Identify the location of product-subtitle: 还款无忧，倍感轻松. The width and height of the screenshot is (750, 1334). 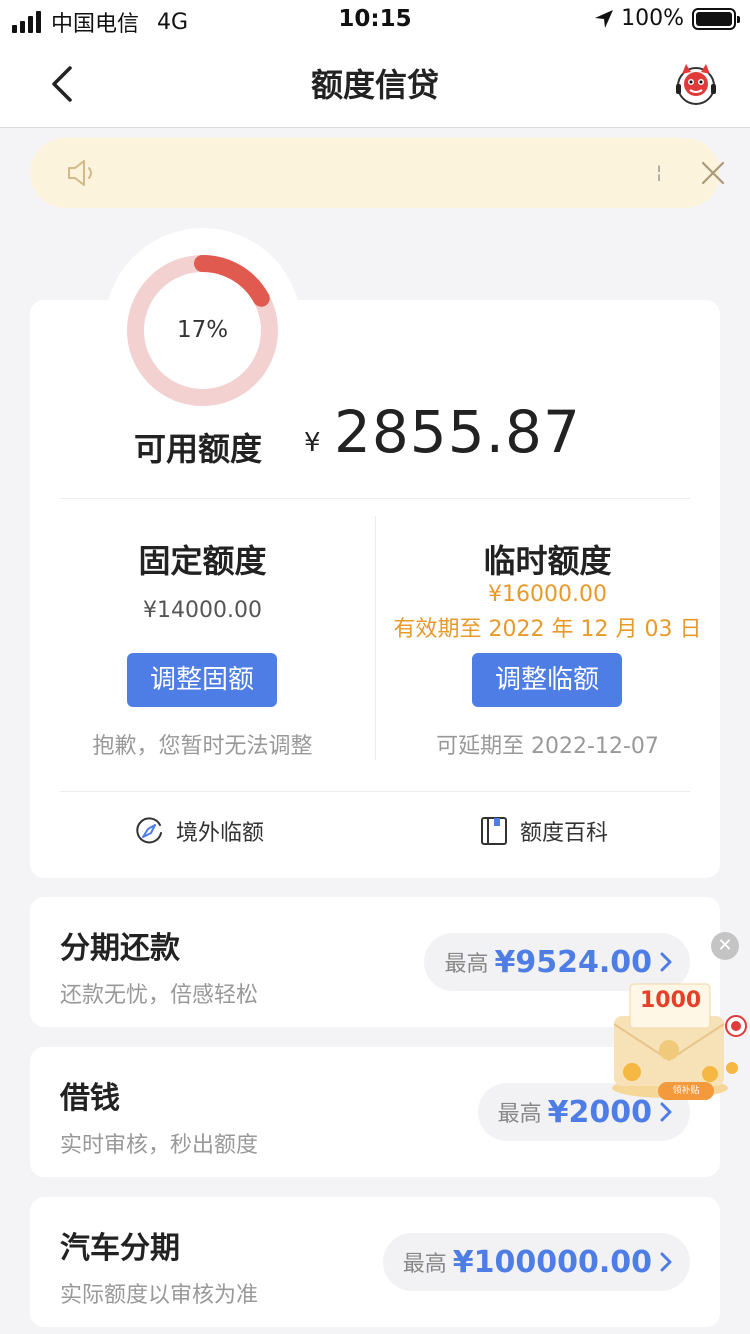
(159, 995).